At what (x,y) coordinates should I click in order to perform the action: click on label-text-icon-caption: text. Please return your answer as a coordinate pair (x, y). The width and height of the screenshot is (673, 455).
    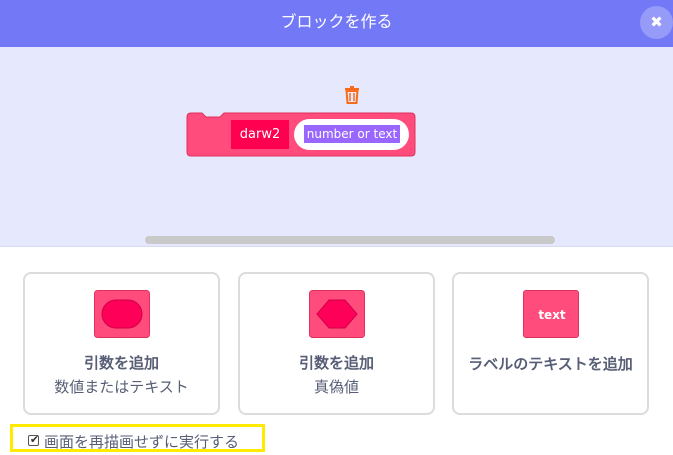
    Looking at the image, I should click on (552, 315).